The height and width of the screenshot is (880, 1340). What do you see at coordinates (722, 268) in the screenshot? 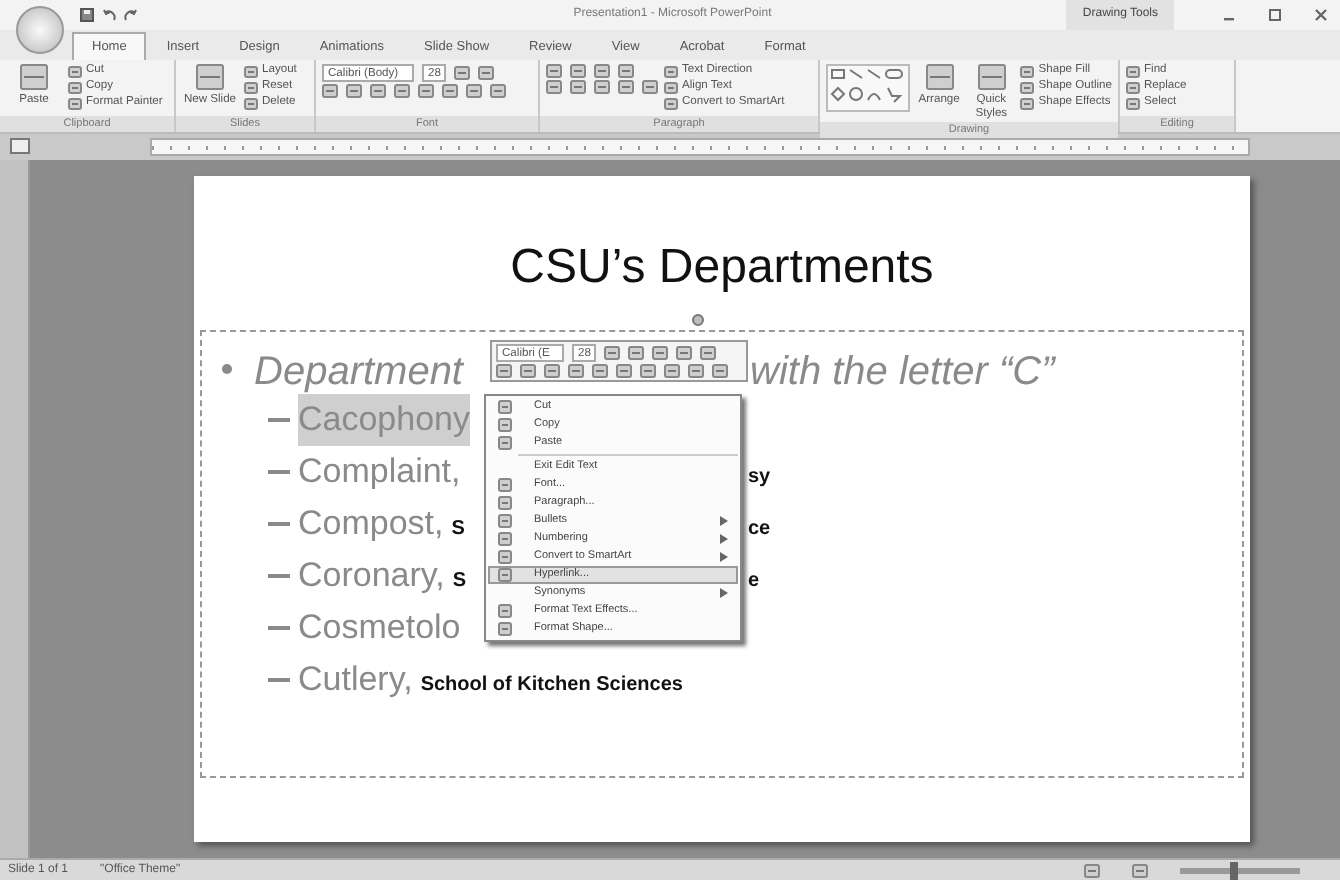
I see `slide-title: CSU’s Departments` at bounding box center [722, 268].